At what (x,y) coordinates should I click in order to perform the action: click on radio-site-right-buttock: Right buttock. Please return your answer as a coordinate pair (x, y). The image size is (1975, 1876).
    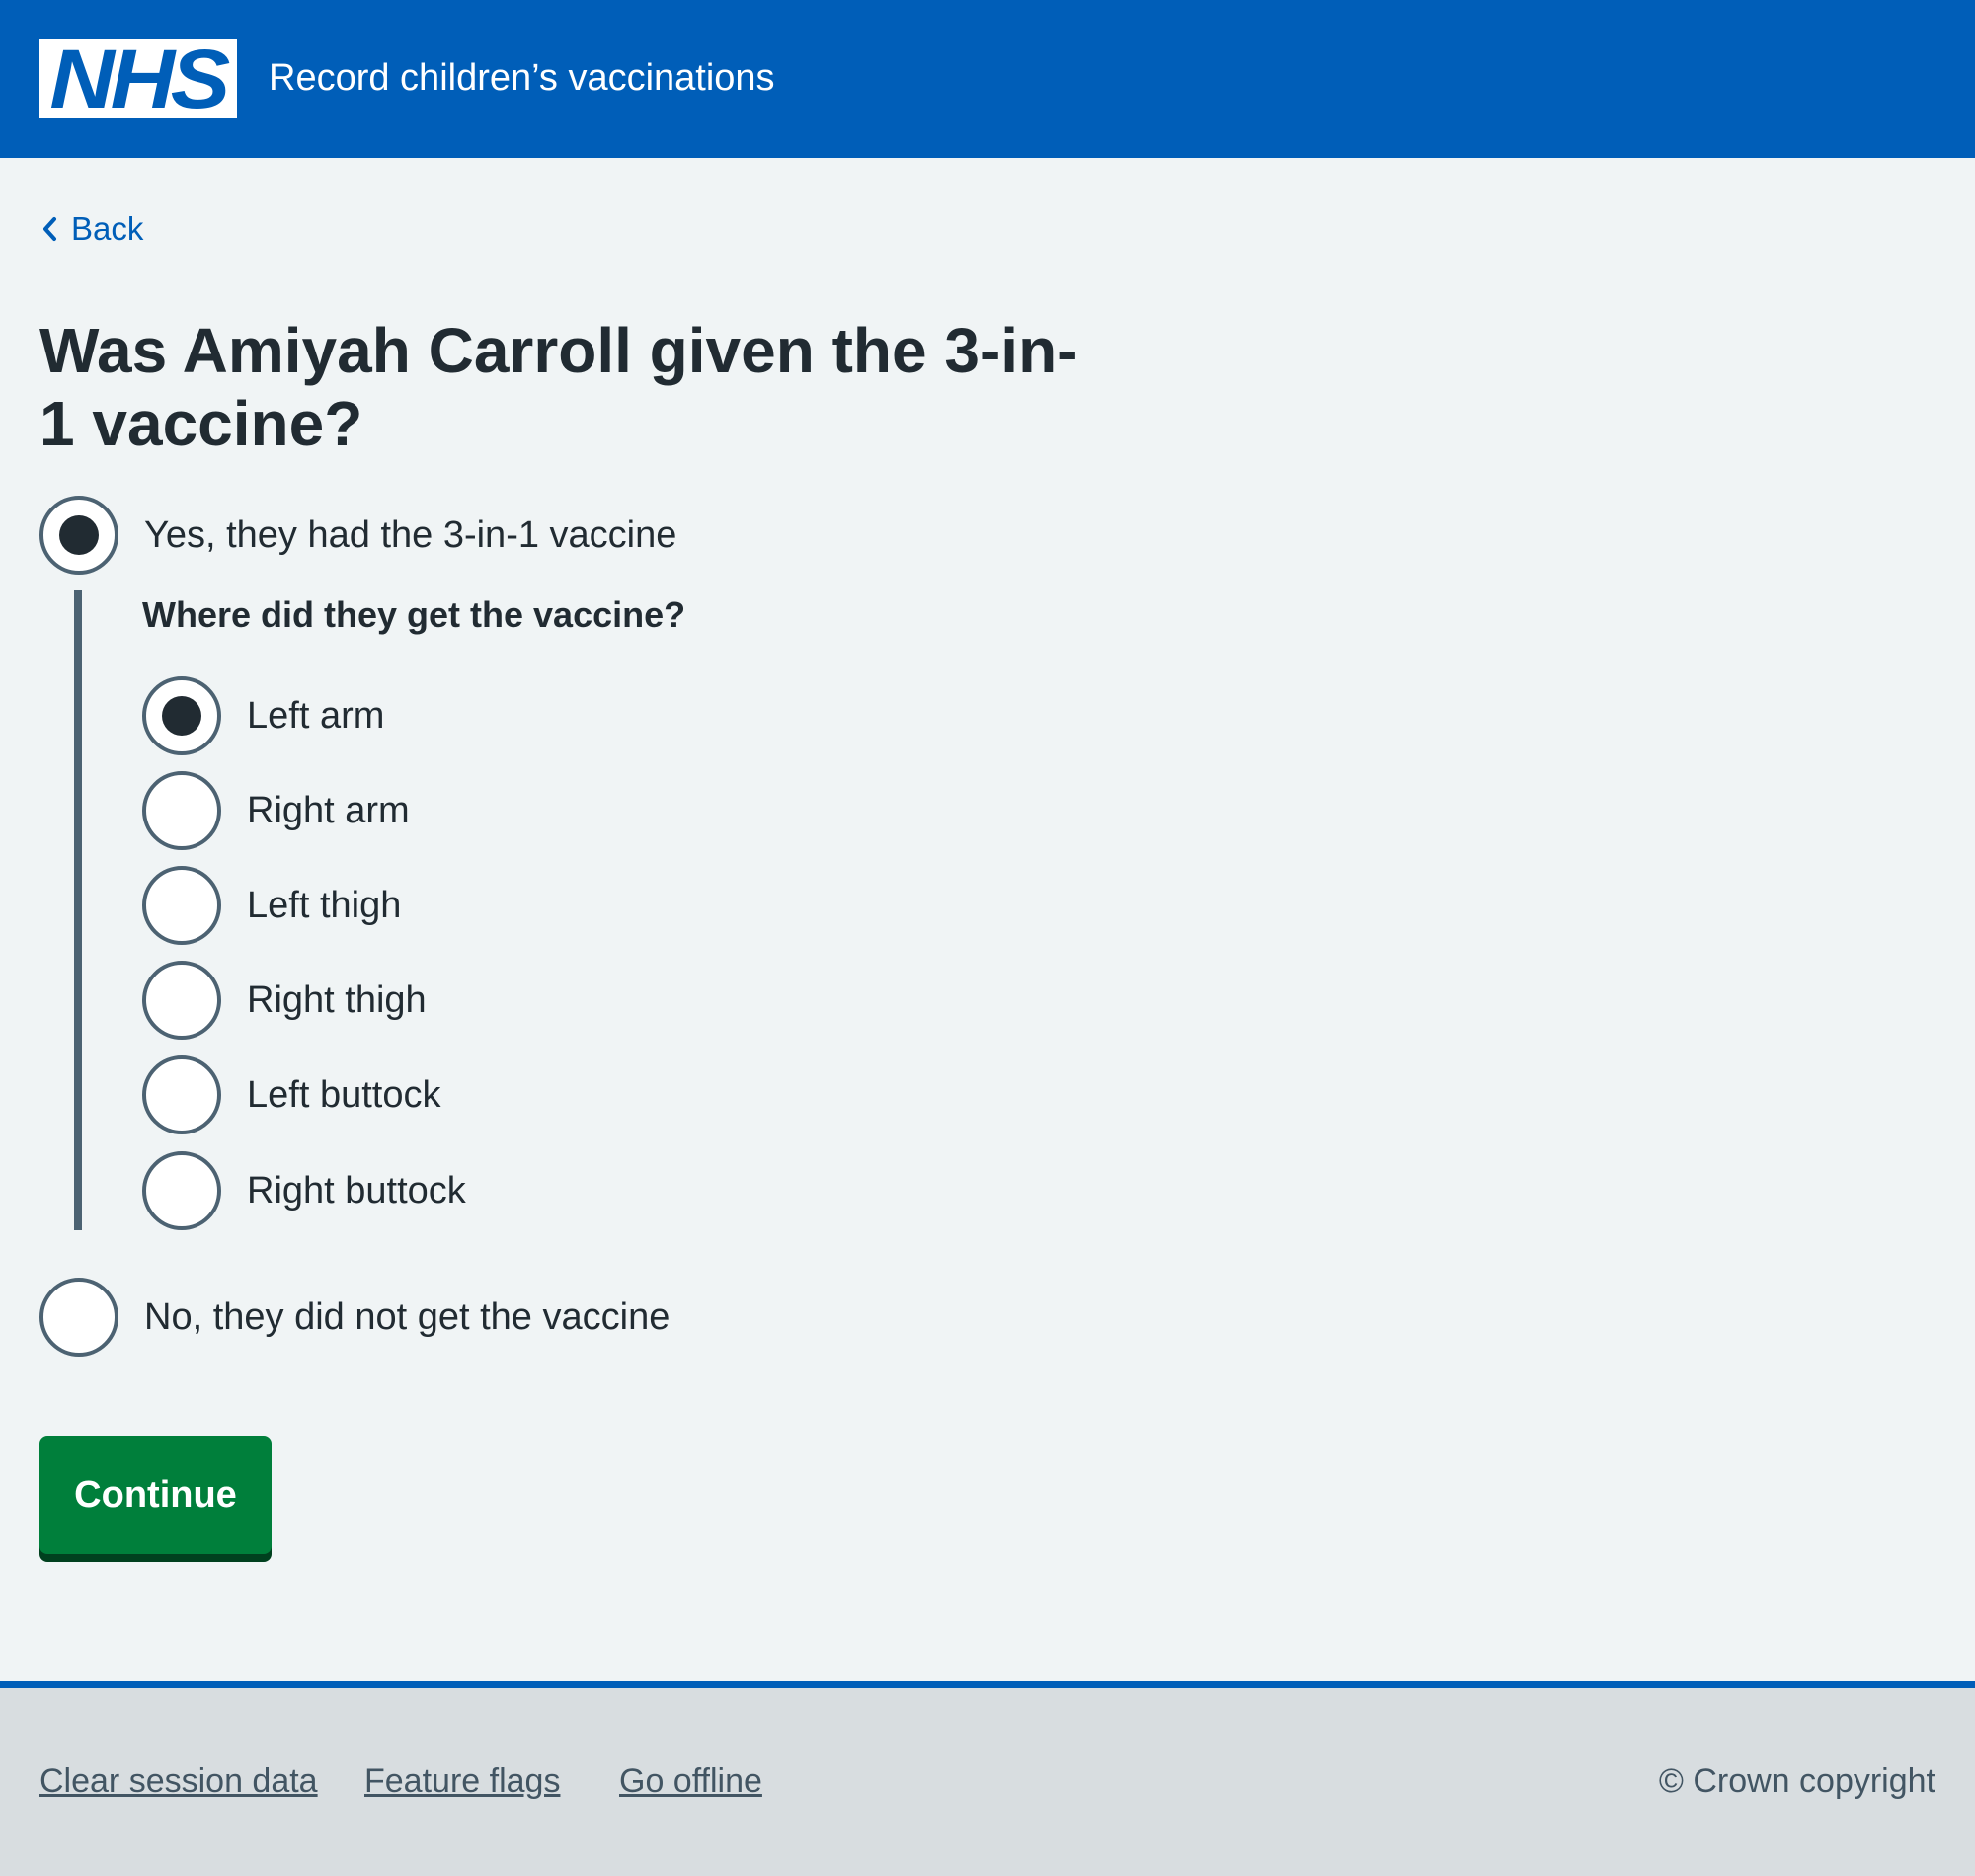
    Looking at the image, I should click on (304, 1190).